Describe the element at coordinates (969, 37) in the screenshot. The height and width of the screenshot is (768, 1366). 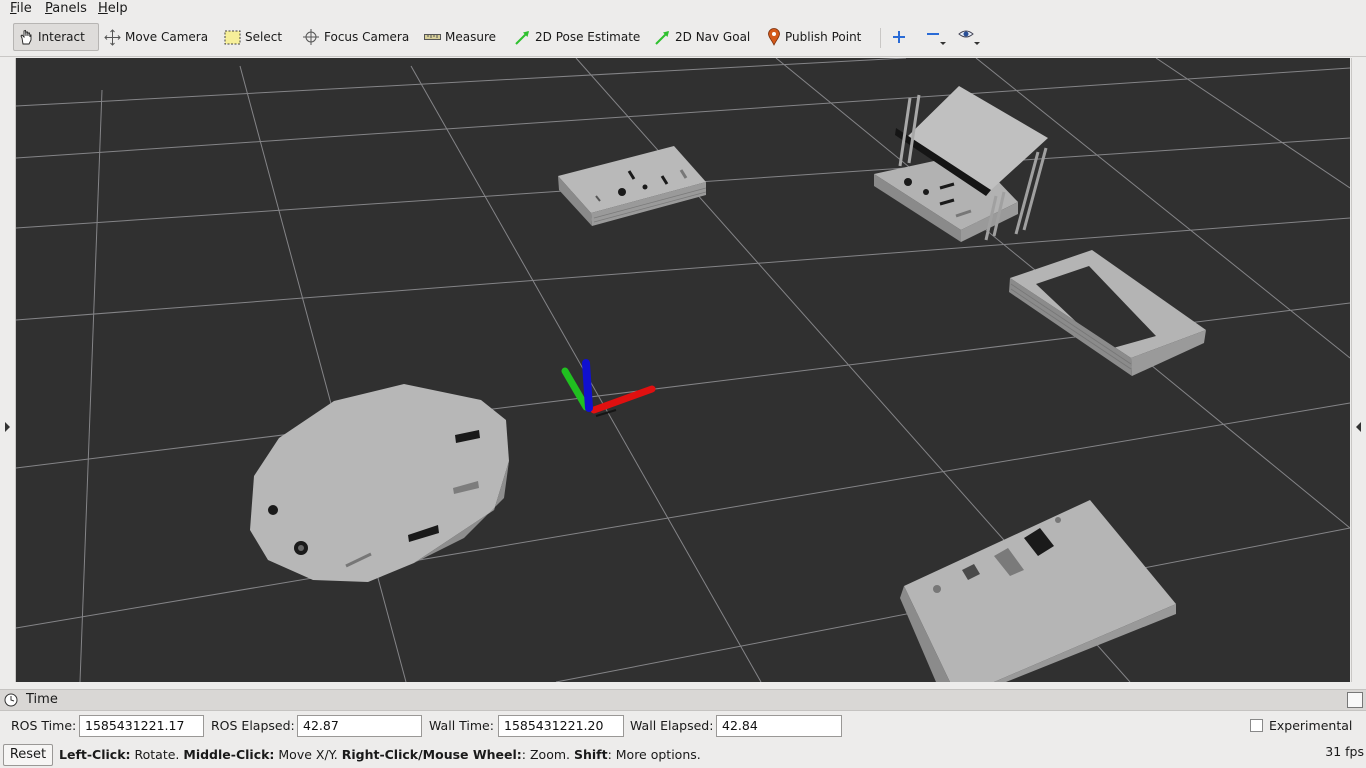
I see `eye-icon` at that location.